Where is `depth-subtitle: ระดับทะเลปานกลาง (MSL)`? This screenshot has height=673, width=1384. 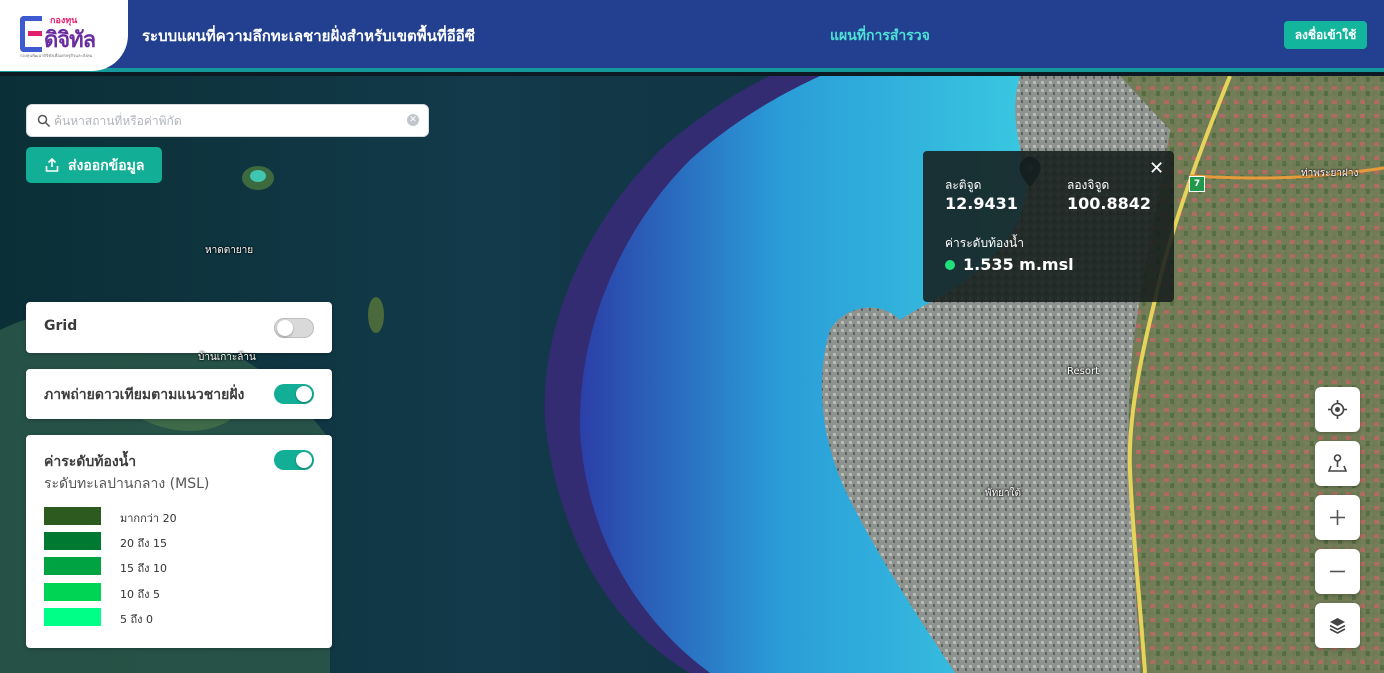
depth-subtitle: ระดับทะเลปานกลาง (MSL) is located at coordinates (127, 484).